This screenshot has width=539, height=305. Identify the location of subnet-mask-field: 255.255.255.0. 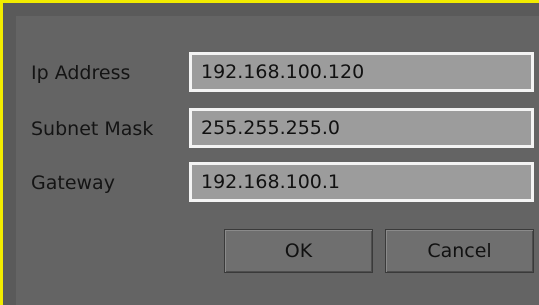
(361, 128).